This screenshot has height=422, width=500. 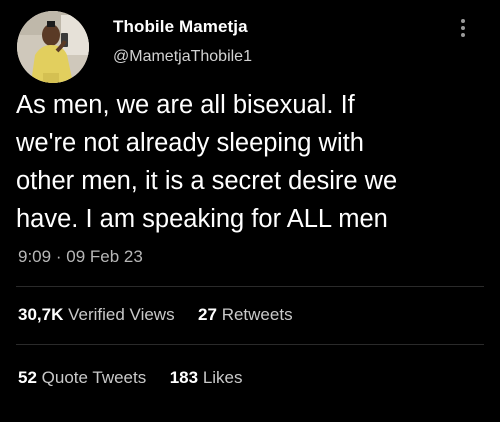 I want to click on author-name: Thobile Mametja, so click(x=180, y=27).